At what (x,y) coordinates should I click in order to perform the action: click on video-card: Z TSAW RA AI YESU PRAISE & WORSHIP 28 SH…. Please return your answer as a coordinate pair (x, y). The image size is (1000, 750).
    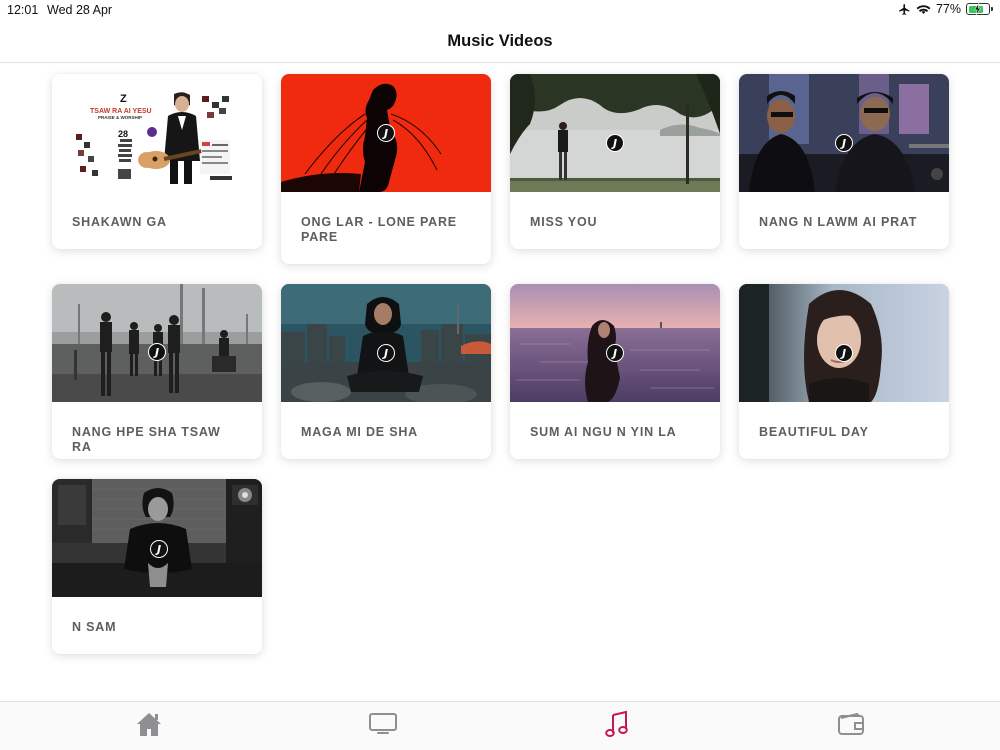
    Looking at the image, I should click on (157, 161).